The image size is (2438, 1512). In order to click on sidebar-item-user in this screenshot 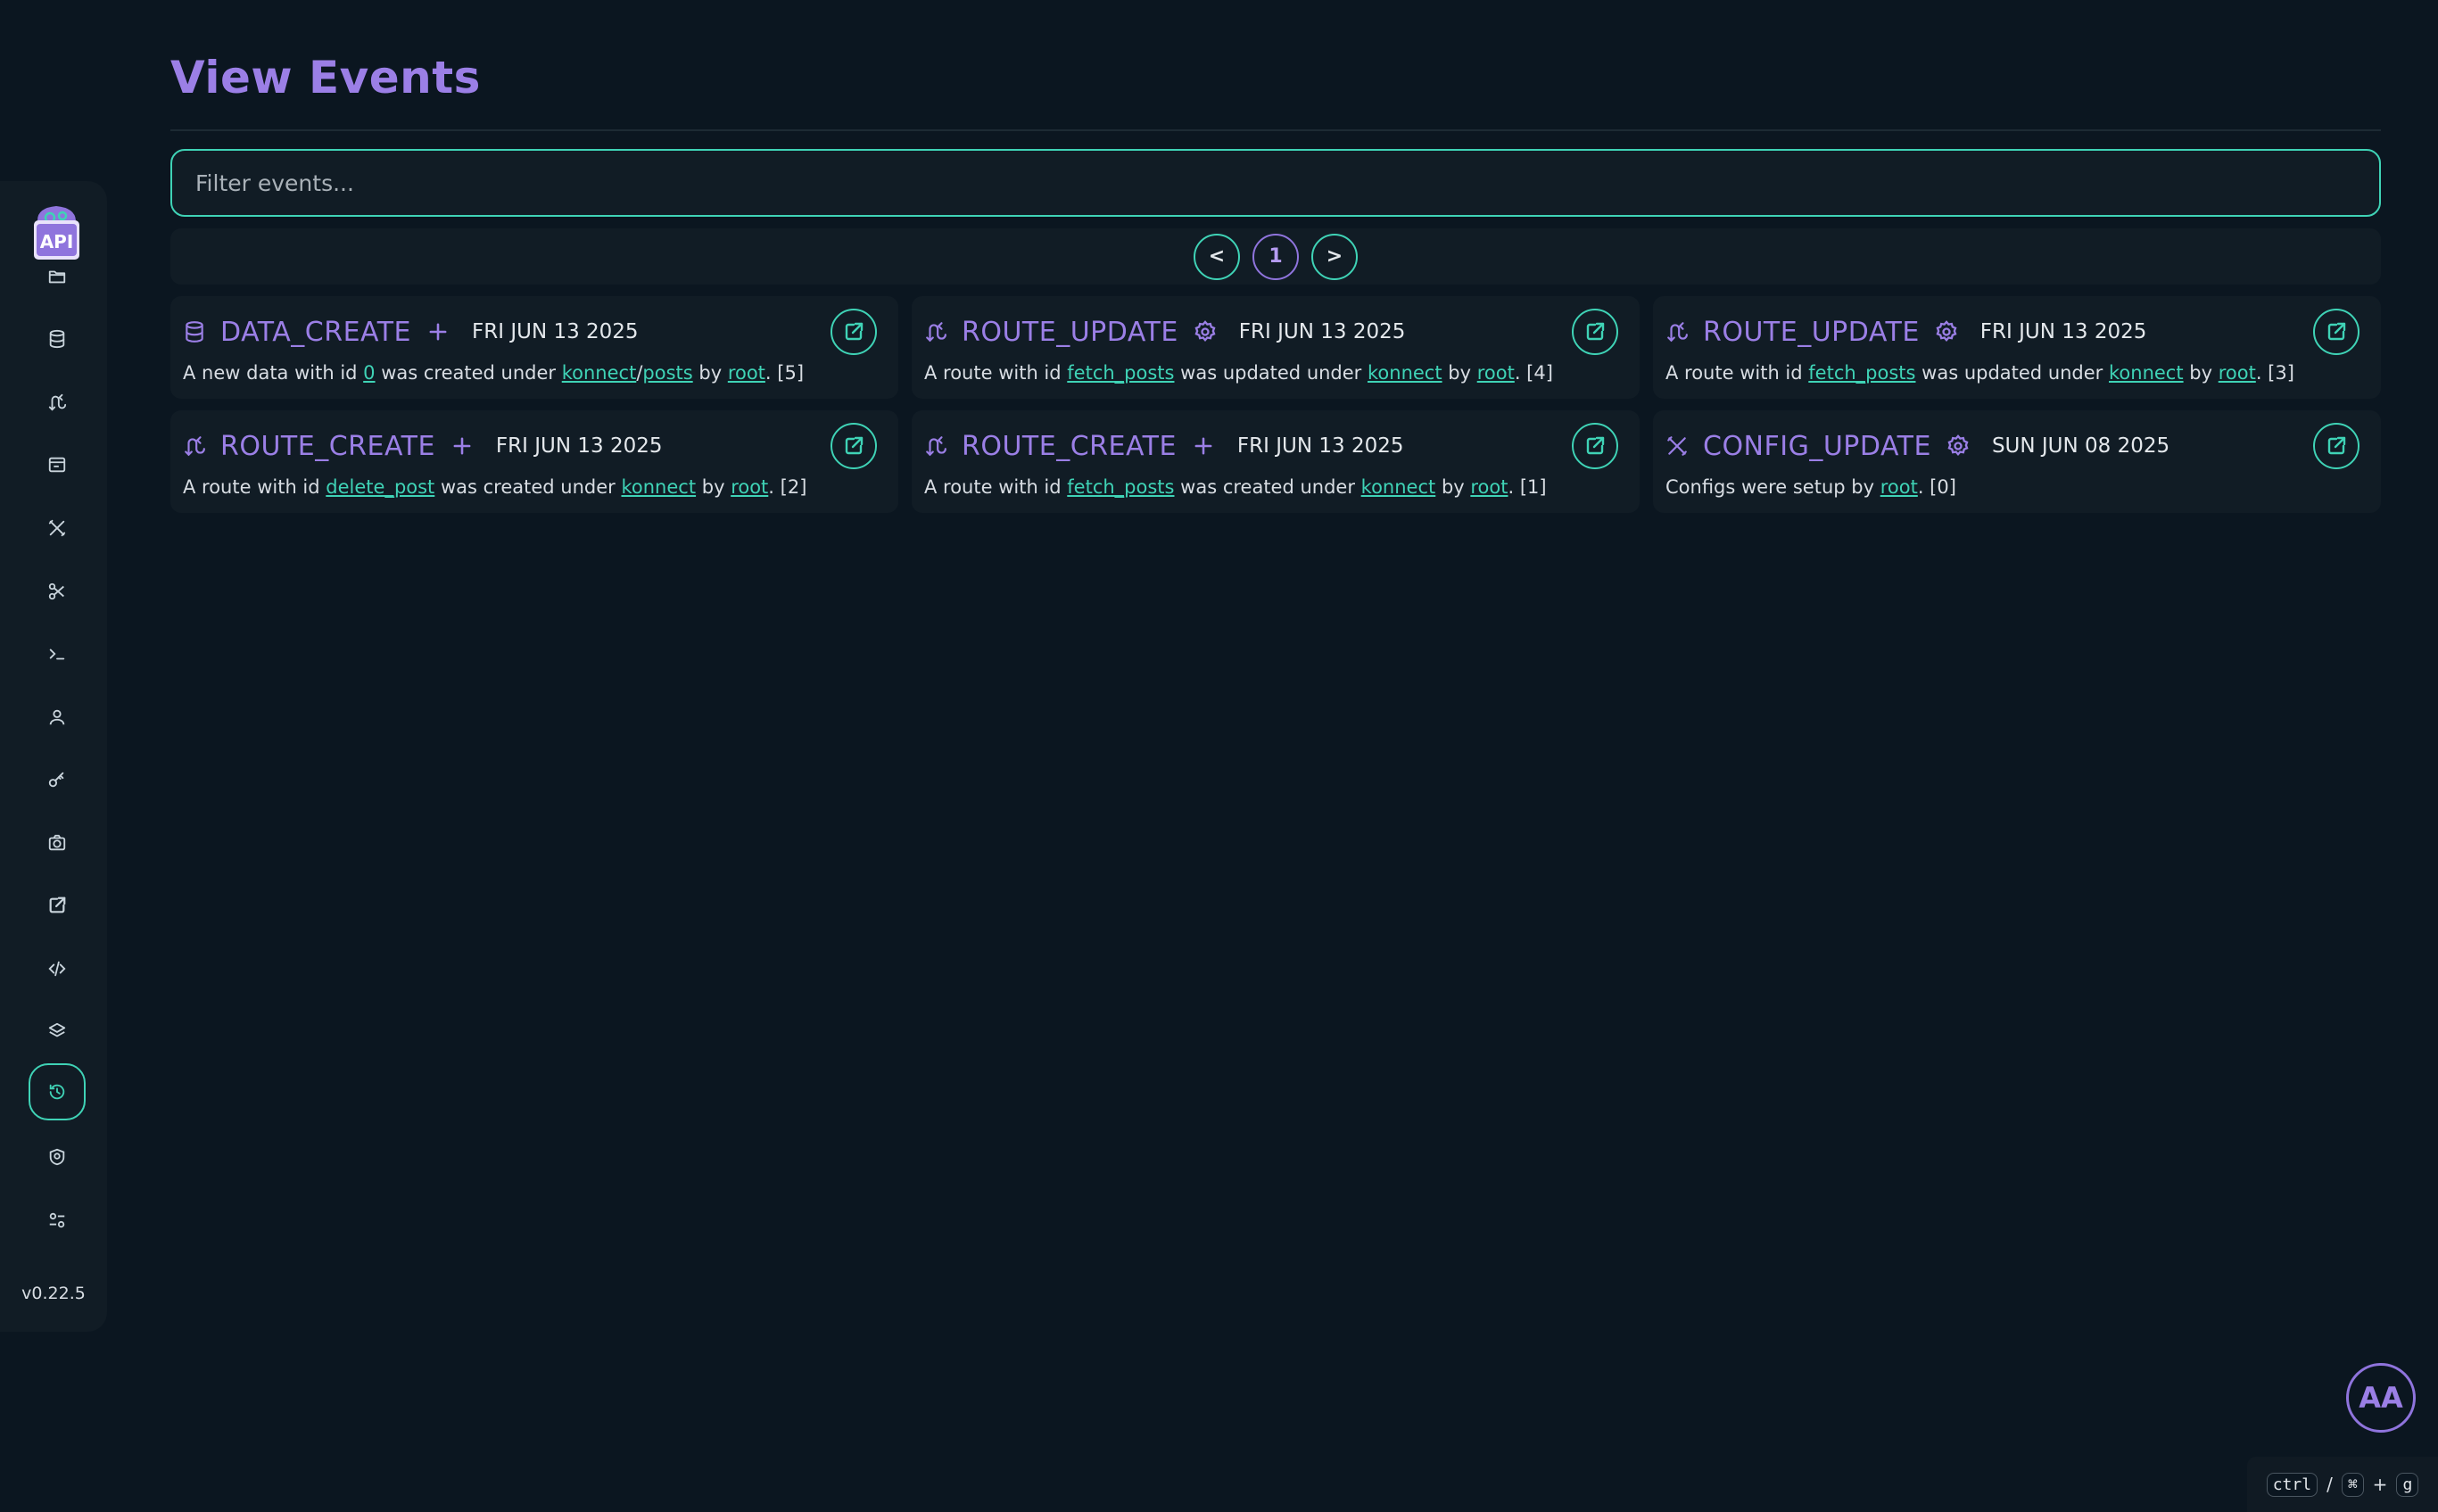, I will do `click(57, 717)`.